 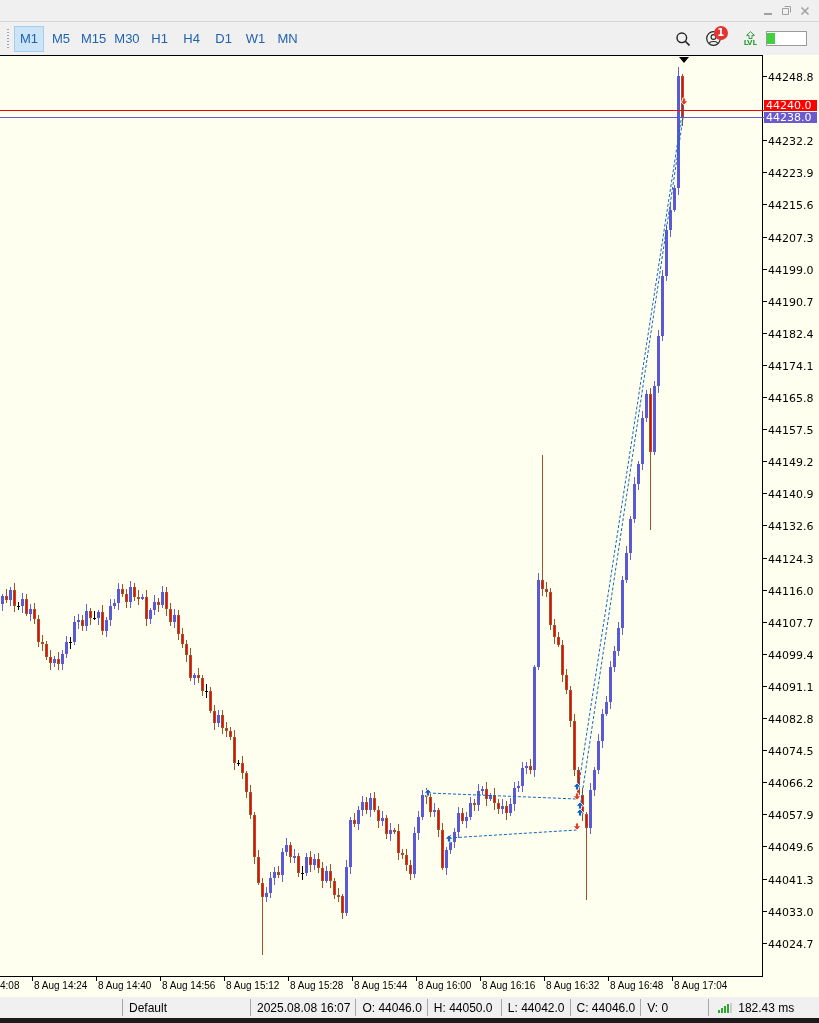 What do you see at coordinates (791, 687) in the screenshot?
I see `price-axis-label: 44091.1` at bounding box center [791, 687].